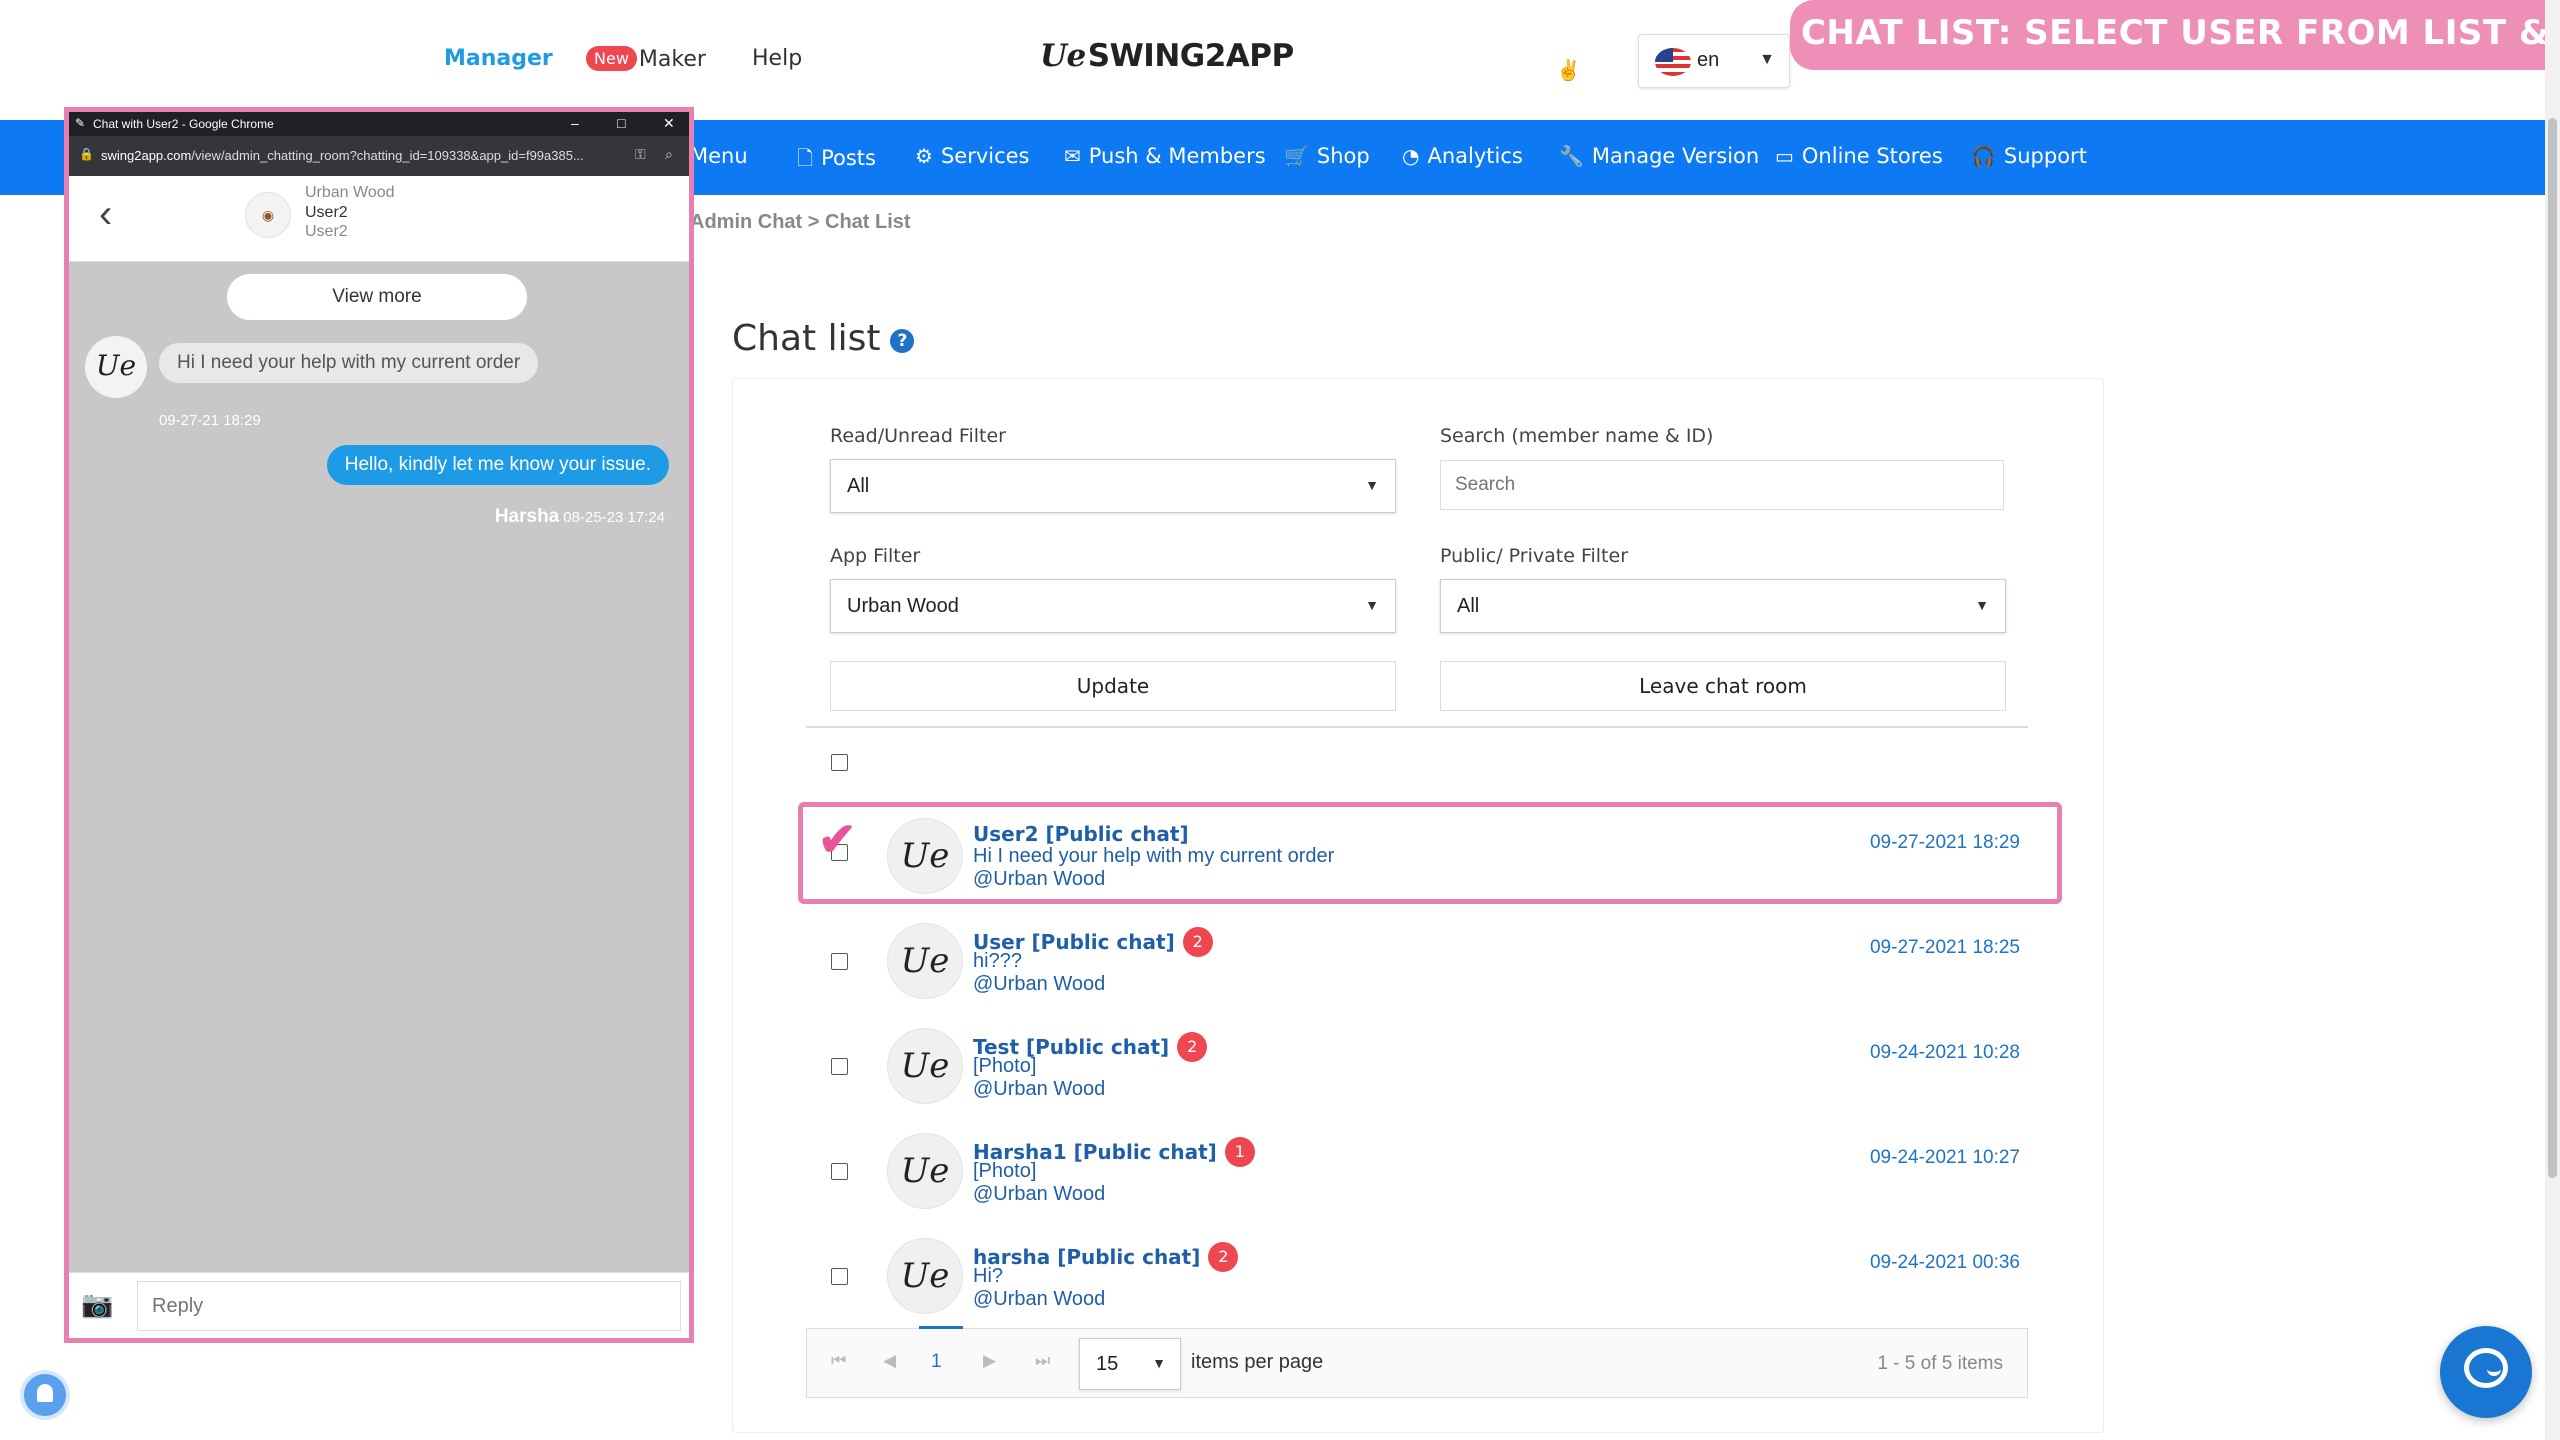 The image size is (2560, 1440). I want to click on chat-last-message: Hi?, so click(988, 1276).